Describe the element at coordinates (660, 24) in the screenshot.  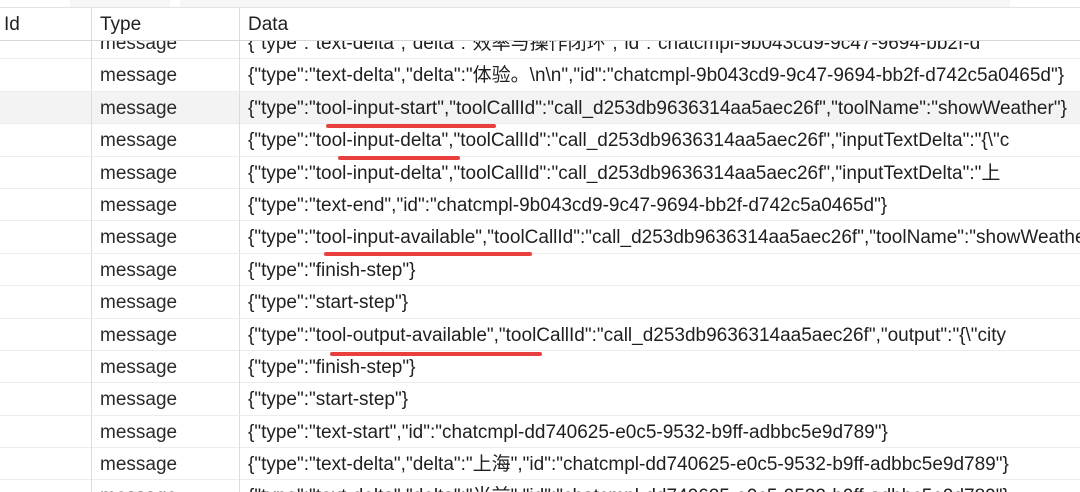
I see `column-header-data: Data` at that location.